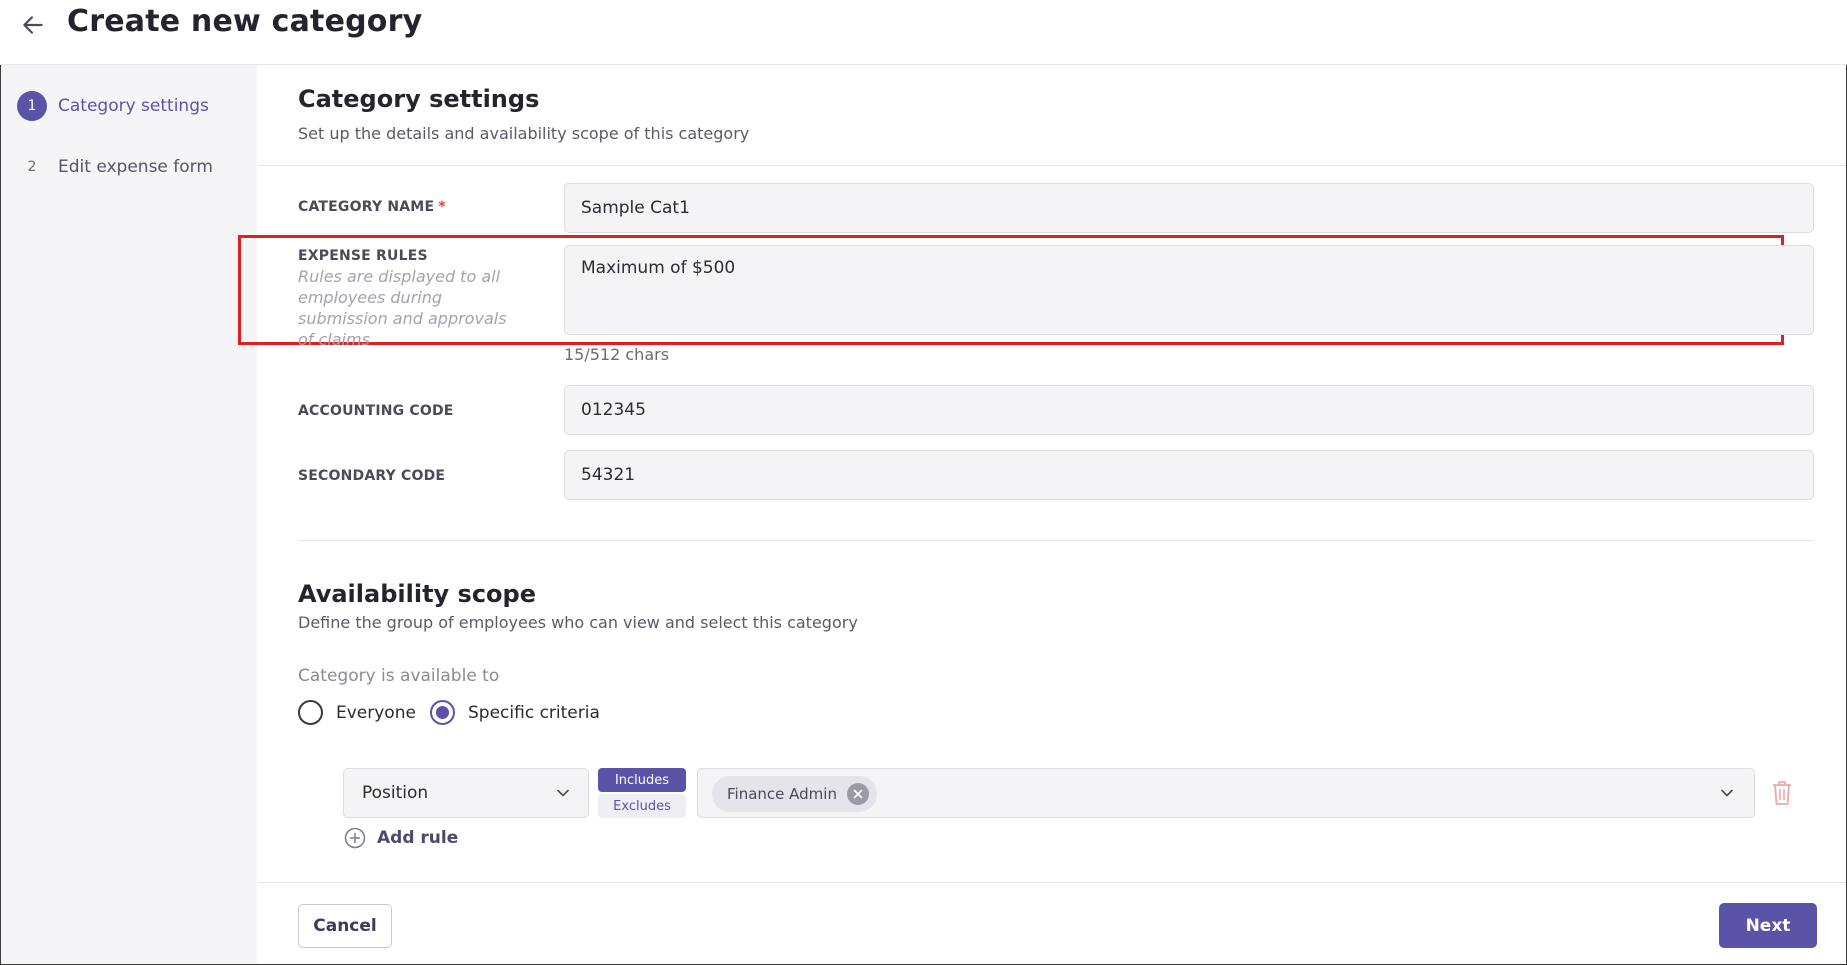  I want to click on step-number: 2, so click(32, 167).